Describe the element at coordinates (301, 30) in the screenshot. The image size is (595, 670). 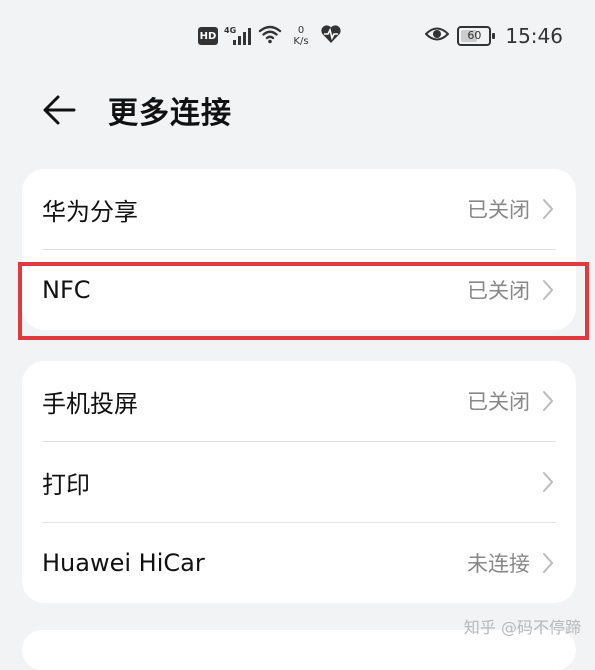
I see `speed-value: 0` at that location.